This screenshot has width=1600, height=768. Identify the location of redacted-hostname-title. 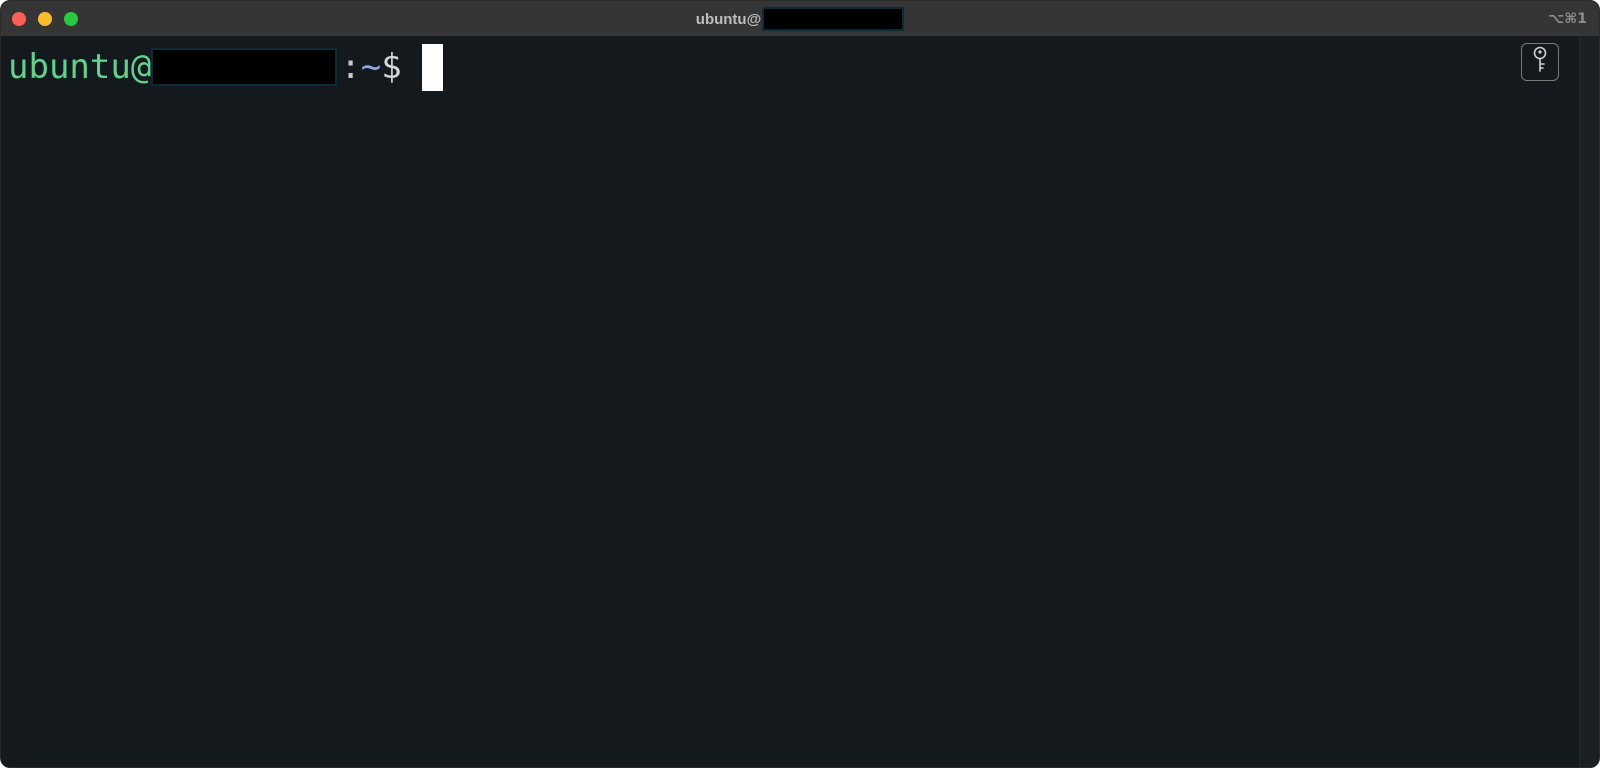
(833, 19).